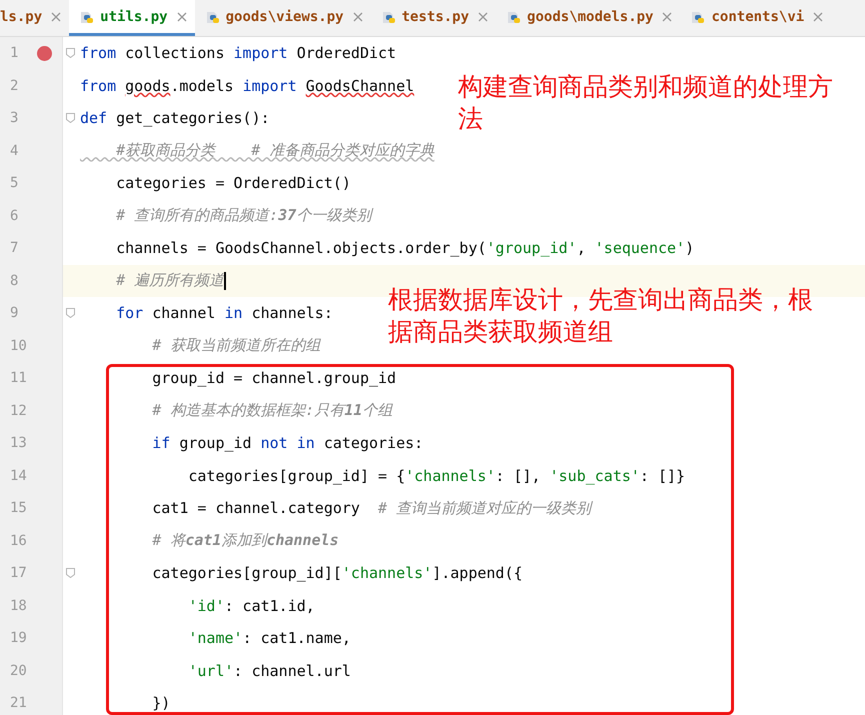 Image resolution: width=865 pixels, height=715 pixels. Describe the element at coordinates (14, 183) in the screenshot. I see `line-number: 5` at that location.